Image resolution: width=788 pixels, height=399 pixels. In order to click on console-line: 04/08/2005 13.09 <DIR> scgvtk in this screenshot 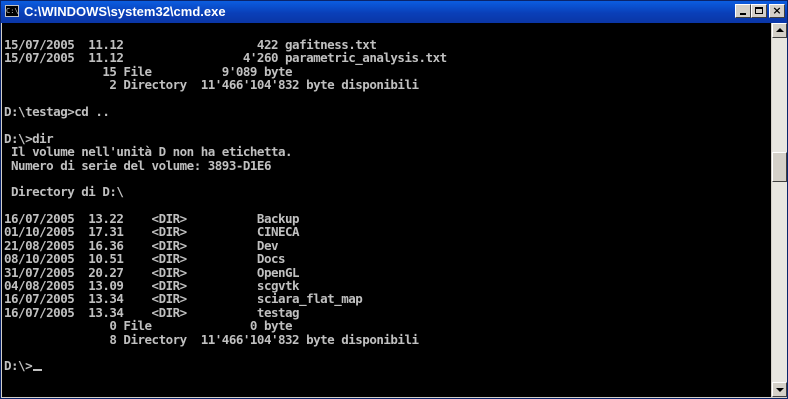, I will do `click(225, 285)`.